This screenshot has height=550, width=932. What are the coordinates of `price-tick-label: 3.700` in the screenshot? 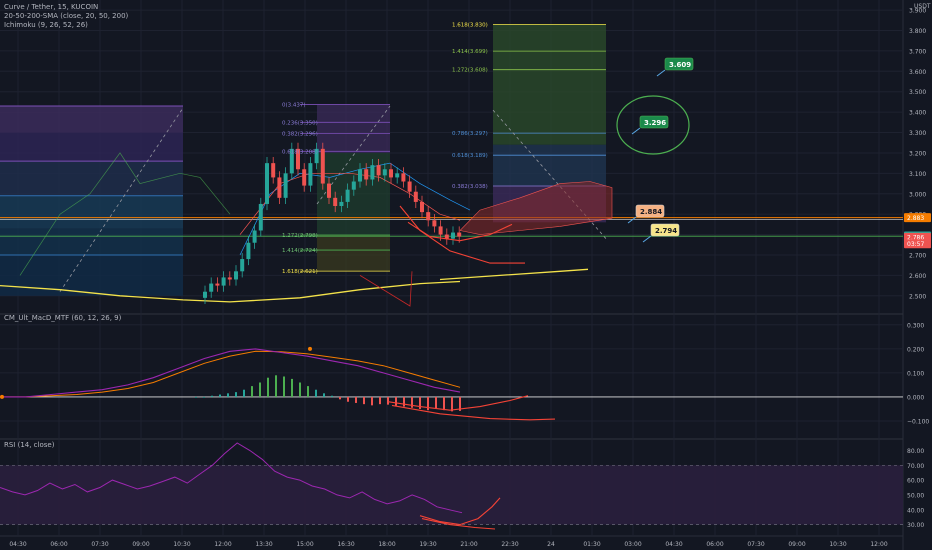 It's located at (917, 51).